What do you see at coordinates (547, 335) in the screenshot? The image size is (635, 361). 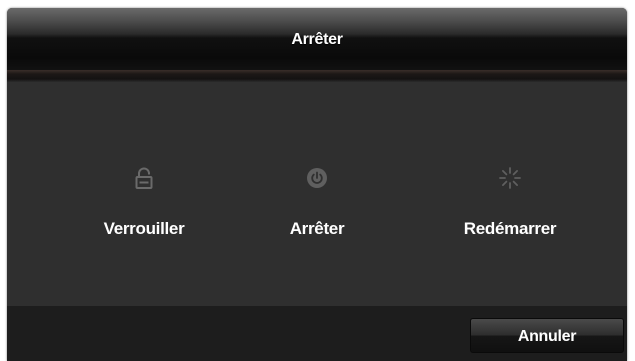 I see `cancel-button: Annuler` at bounding box center [547, 335].